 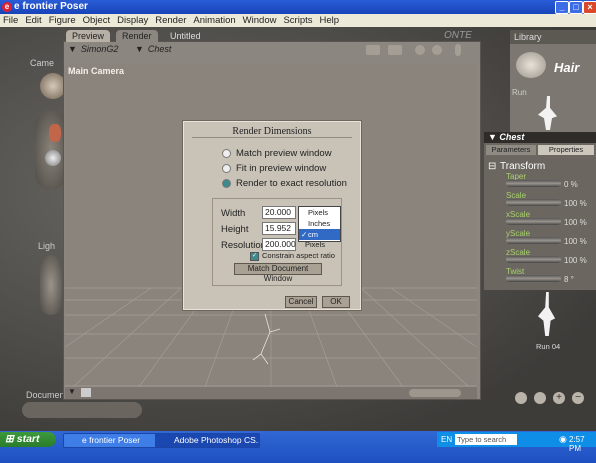 I want to click on library-panel: Hair Run, so click(x=553, y=88).